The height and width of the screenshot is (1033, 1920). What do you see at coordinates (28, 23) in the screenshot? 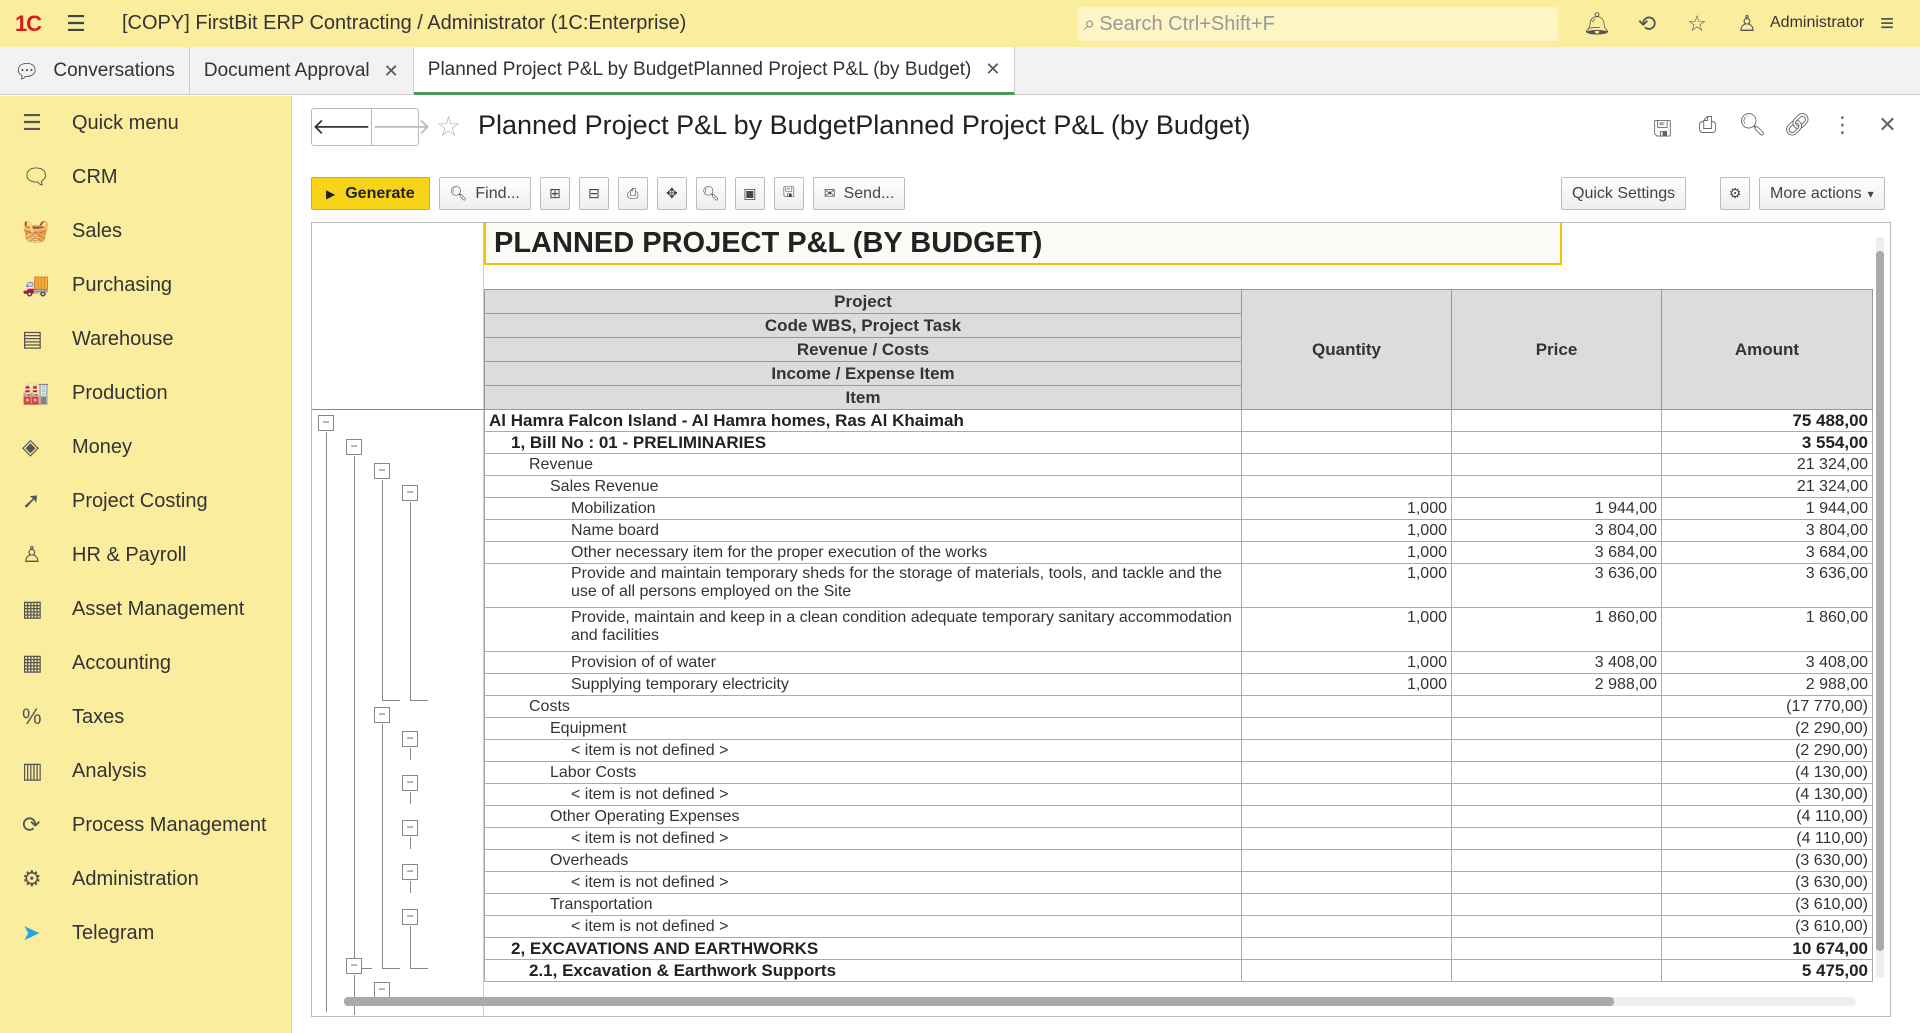
I see `app-logo: 1С` at bounding box center [28, 23].